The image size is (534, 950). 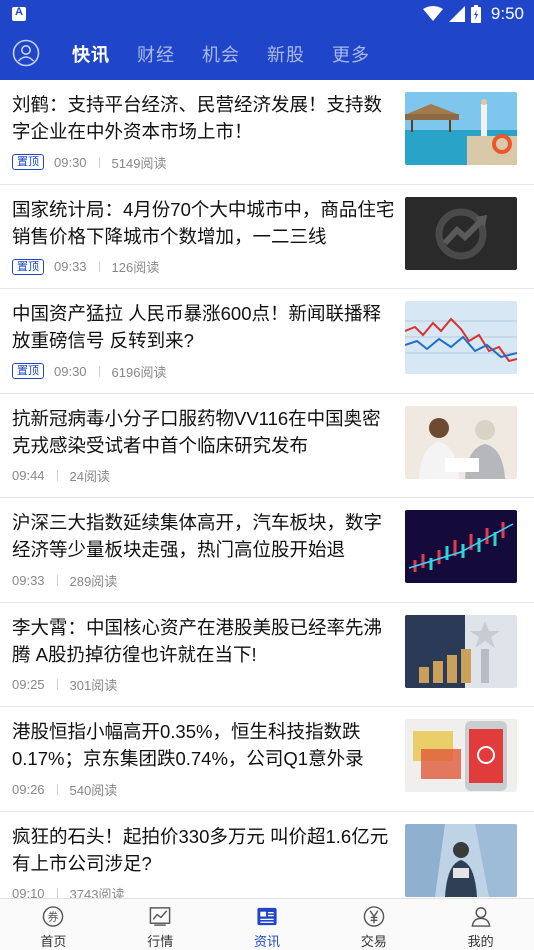 What do you see at coordinates (65, 580) in the screenshot?
I see `news-meta: 09:33 289阅读` at bounding box center [65, 580].